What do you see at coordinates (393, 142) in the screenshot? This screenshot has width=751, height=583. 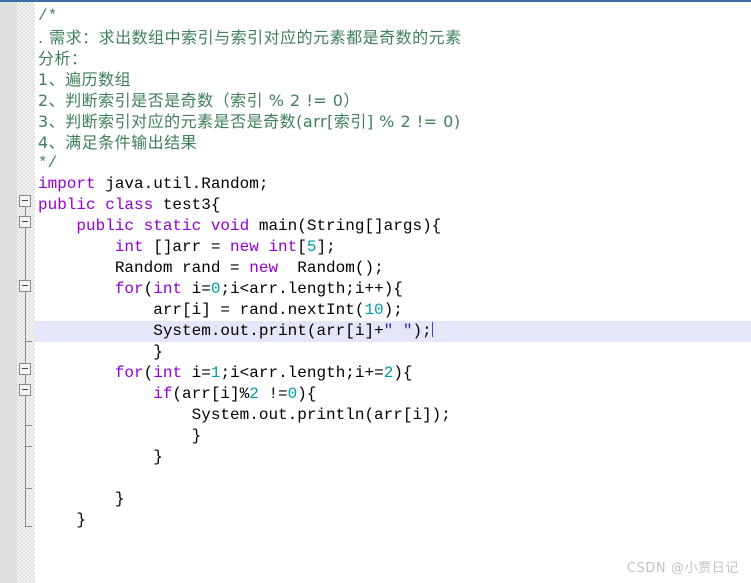 I see `code-line: 4、满足条件输出结果` at bounding box center [393, 142].